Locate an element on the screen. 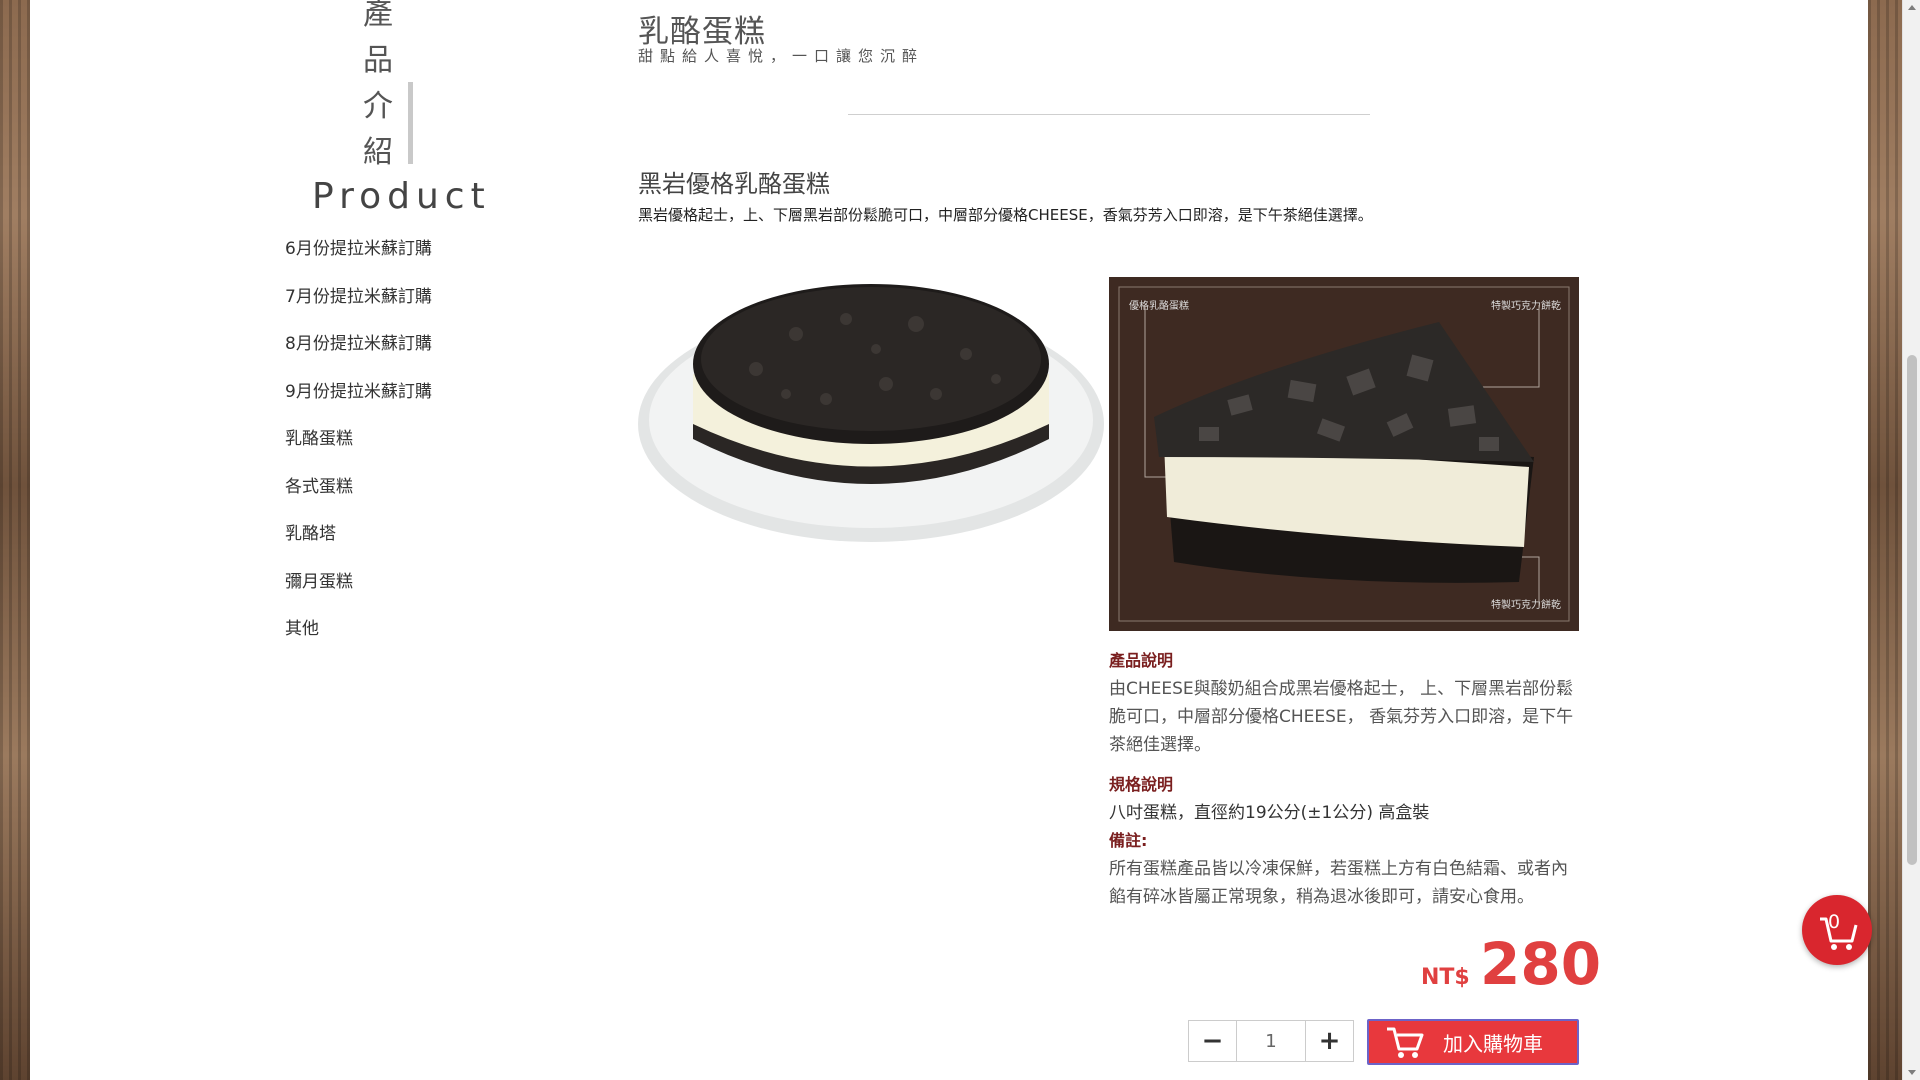 Image resolution: width=1920 pixels, height=1080 pixels. increment-button: + is located at coordinates (1329, 1041).